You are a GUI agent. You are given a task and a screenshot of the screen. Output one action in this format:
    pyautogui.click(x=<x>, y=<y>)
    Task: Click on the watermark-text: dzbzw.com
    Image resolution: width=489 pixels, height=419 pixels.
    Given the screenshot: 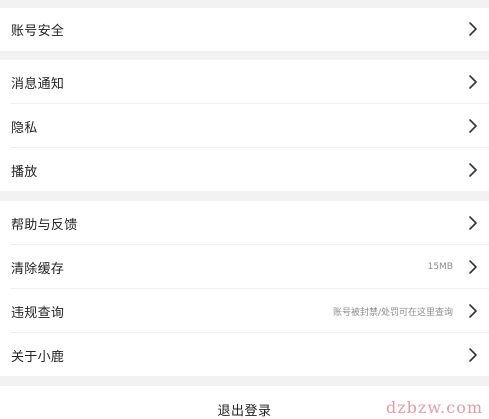 What is the action you would take?
    pyautogui.click(x=434, y=407)
    